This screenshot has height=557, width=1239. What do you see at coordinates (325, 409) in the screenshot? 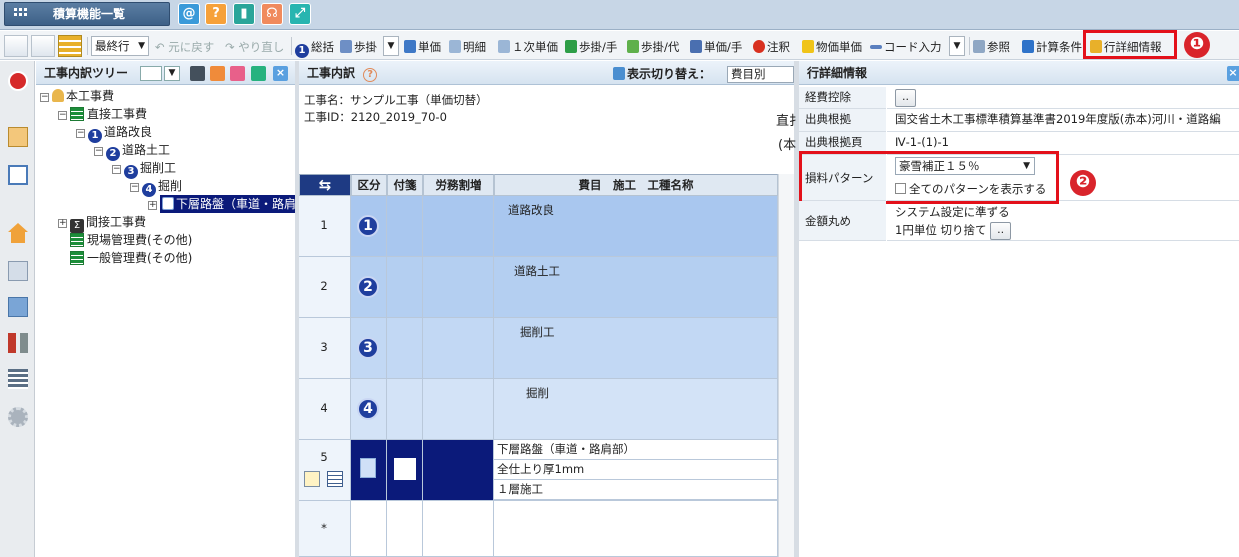
I see `row-number-cell: 4` at bounding box center [325, 409].